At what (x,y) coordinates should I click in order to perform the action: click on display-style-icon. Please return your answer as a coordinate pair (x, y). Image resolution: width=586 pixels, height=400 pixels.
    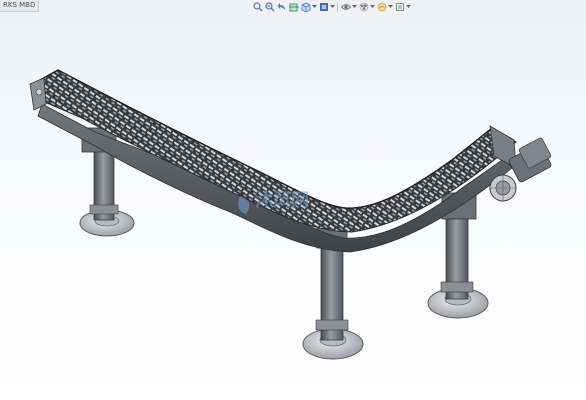
    Looking at the image, I should click on (323, 7).